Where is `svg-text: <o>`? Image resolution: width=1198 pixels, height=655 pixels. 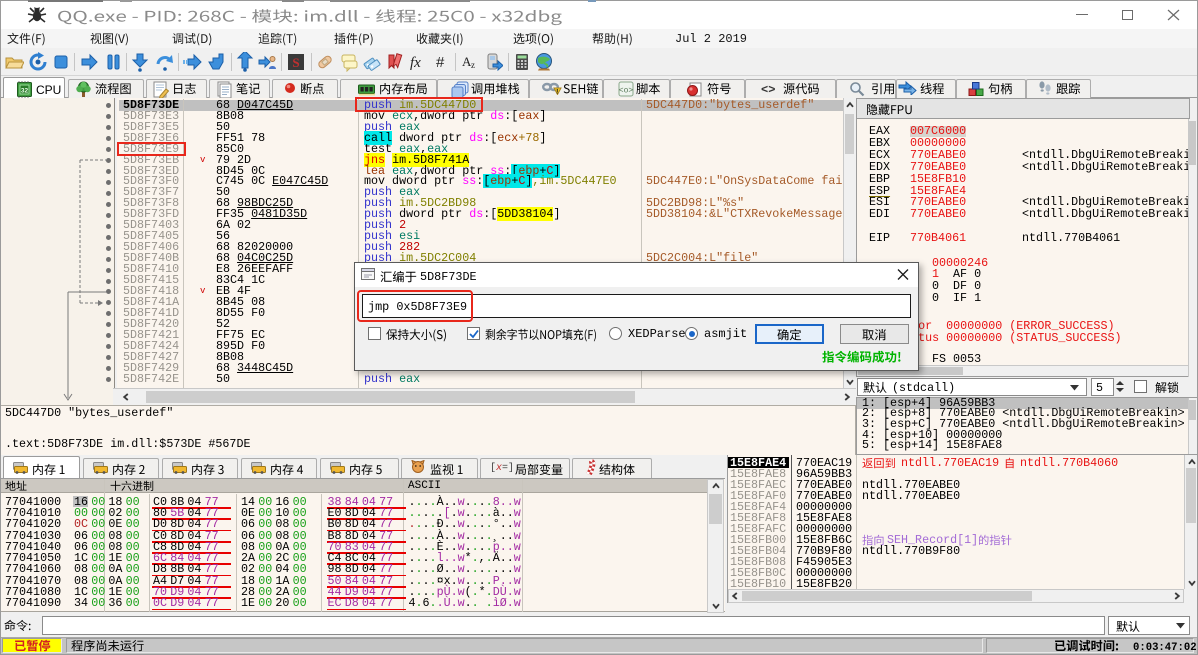 svg-text: <o> is located at coordinates (626, 91).